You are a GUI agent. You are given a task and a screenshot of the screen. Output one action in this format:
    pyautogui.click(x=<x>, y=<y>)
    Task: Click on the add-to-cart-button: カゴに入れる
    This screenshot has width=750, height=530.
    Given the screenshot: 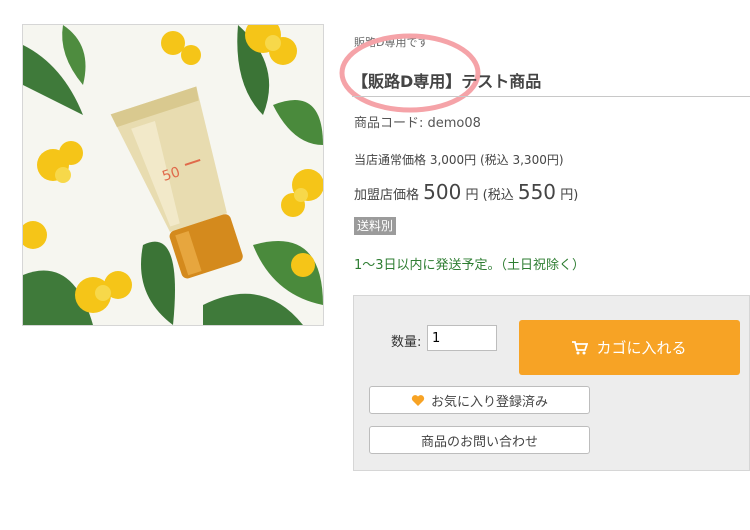 What is the action you would take?
    pyautogui.click(x=629, y=347)
    